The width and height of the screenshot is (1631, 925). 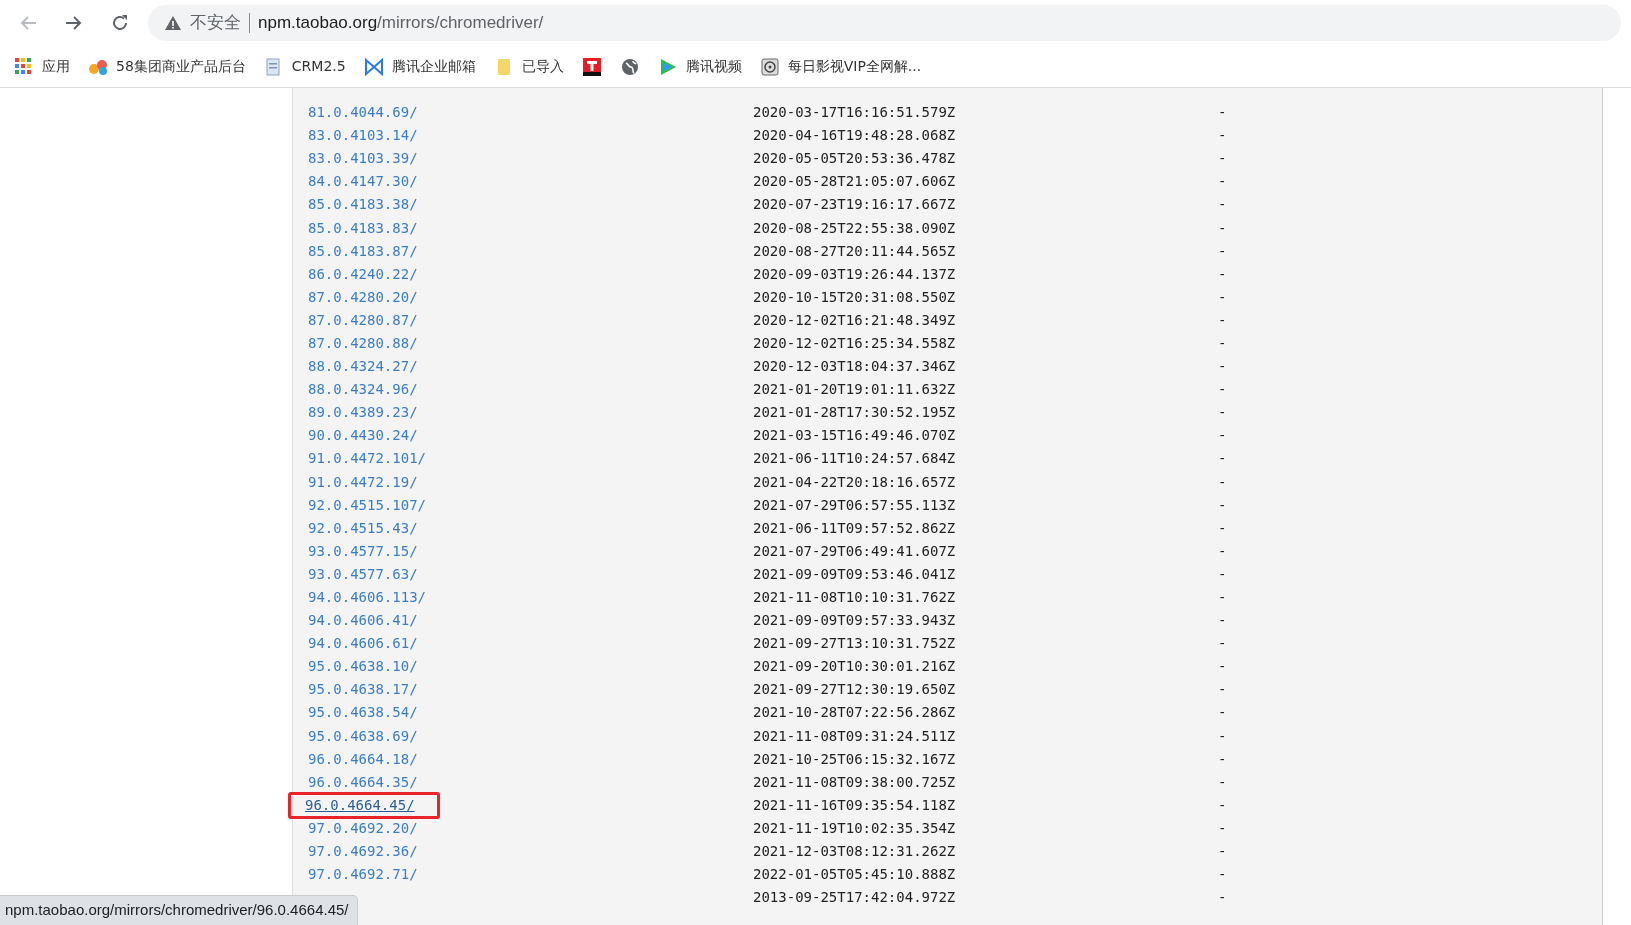 I want to click on modified-date: 2021-12-03T08:12:31.262Z, so click(x=854, y=851).